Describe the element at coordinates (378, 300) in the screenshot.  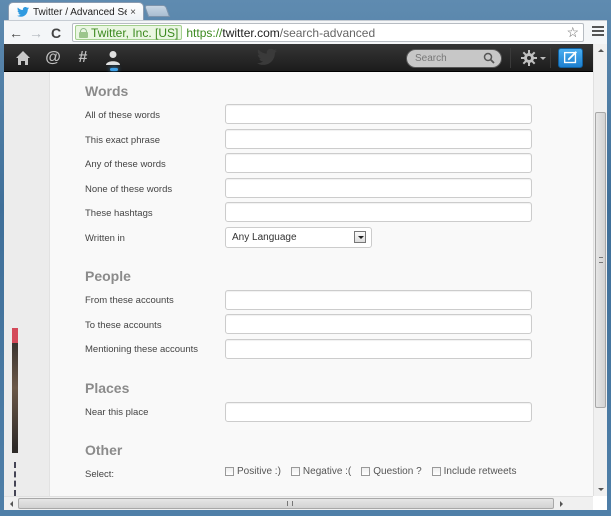
I see `from-accounts-input` at that location.